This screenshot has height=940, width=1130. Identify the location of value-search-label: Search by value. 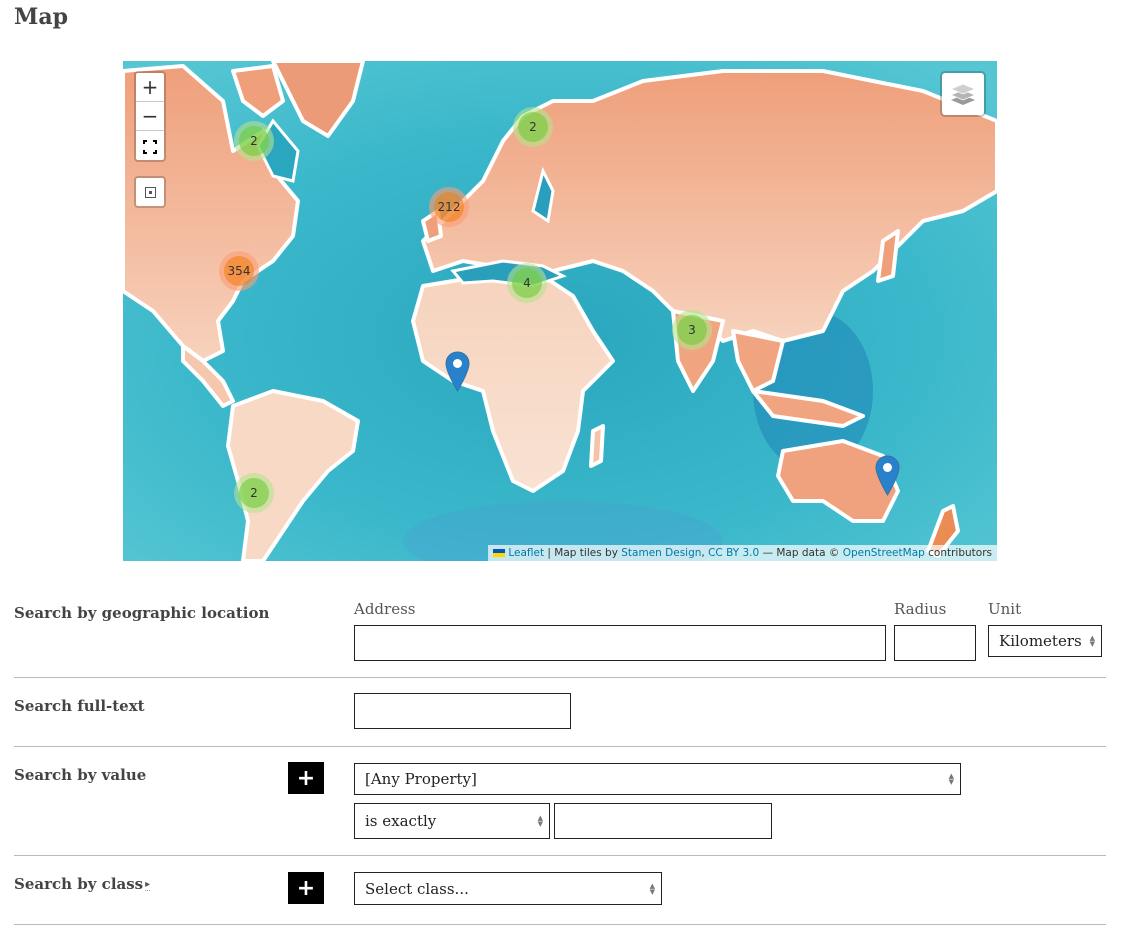
(80, 775).